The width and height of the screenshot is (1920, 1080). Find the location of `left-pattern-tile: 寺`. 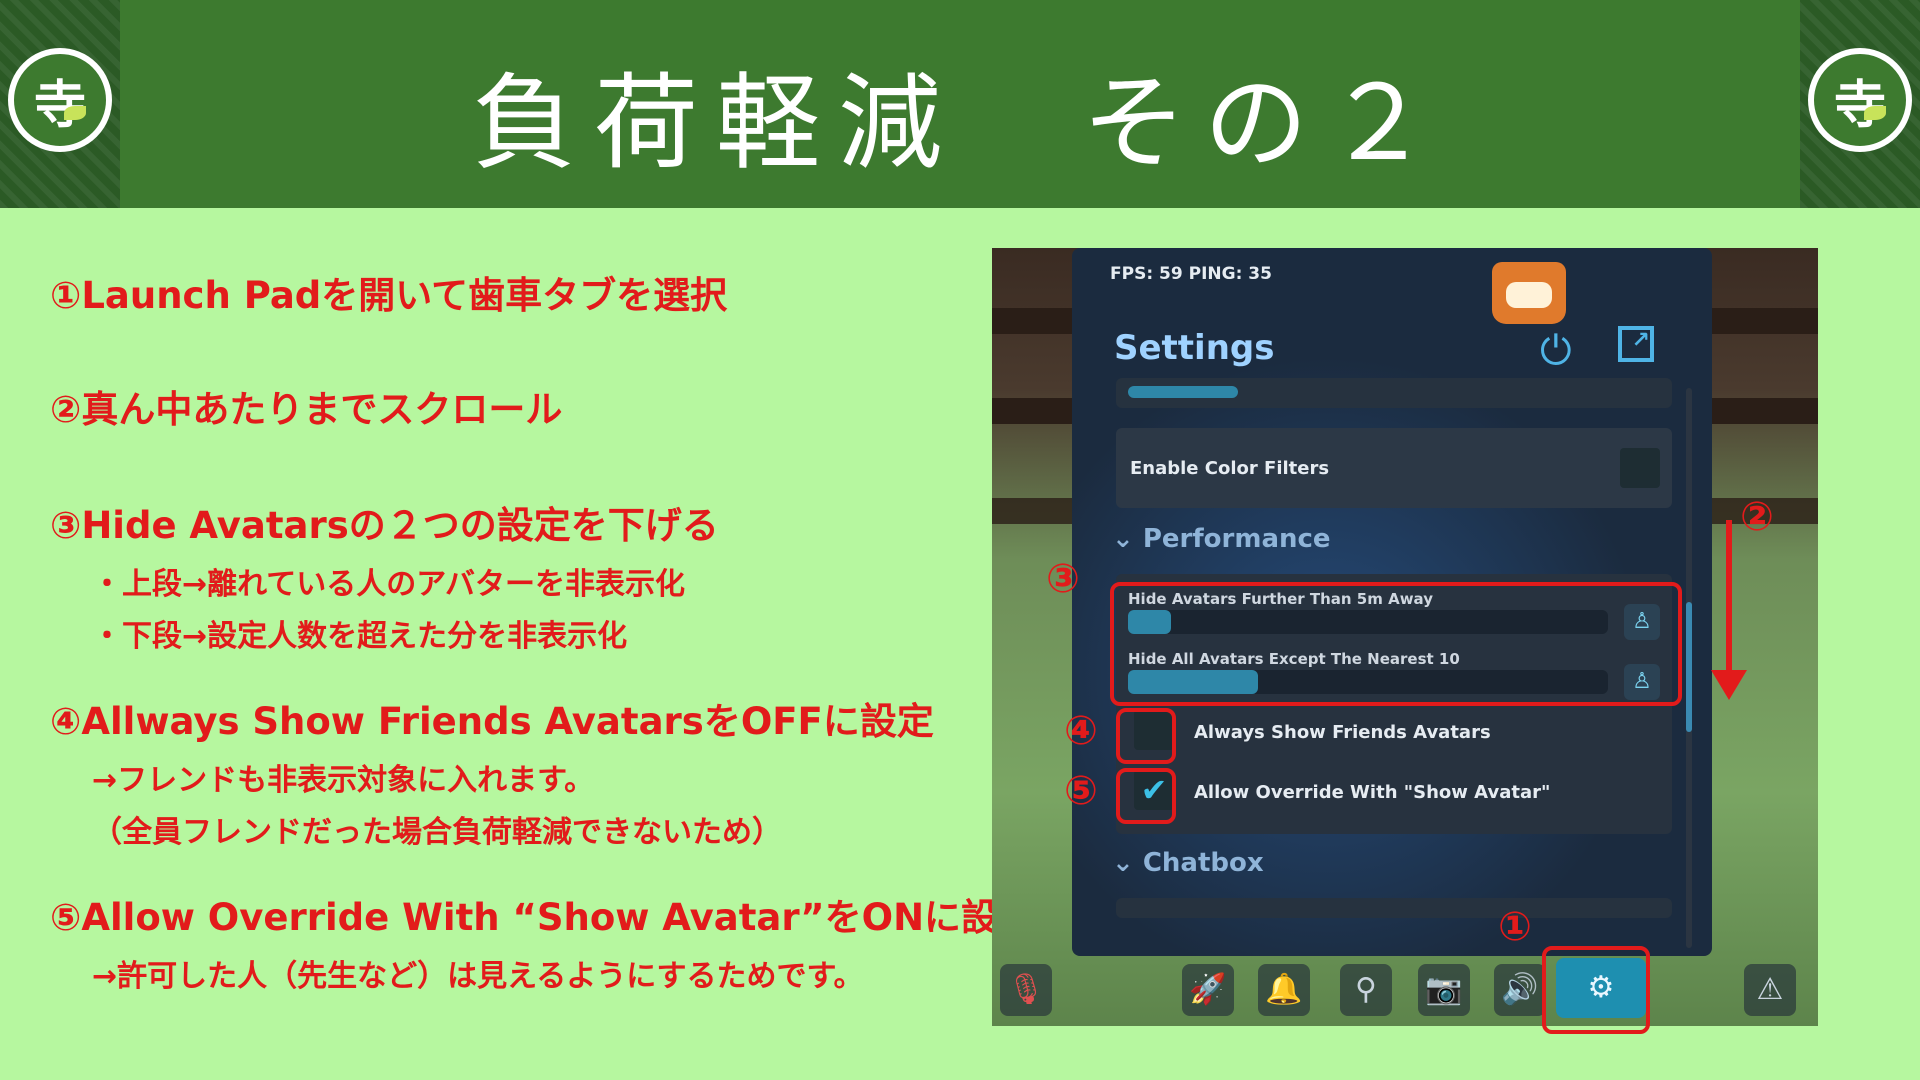

left-pattern-tile: 寺 is located at coordinates (60, 104).